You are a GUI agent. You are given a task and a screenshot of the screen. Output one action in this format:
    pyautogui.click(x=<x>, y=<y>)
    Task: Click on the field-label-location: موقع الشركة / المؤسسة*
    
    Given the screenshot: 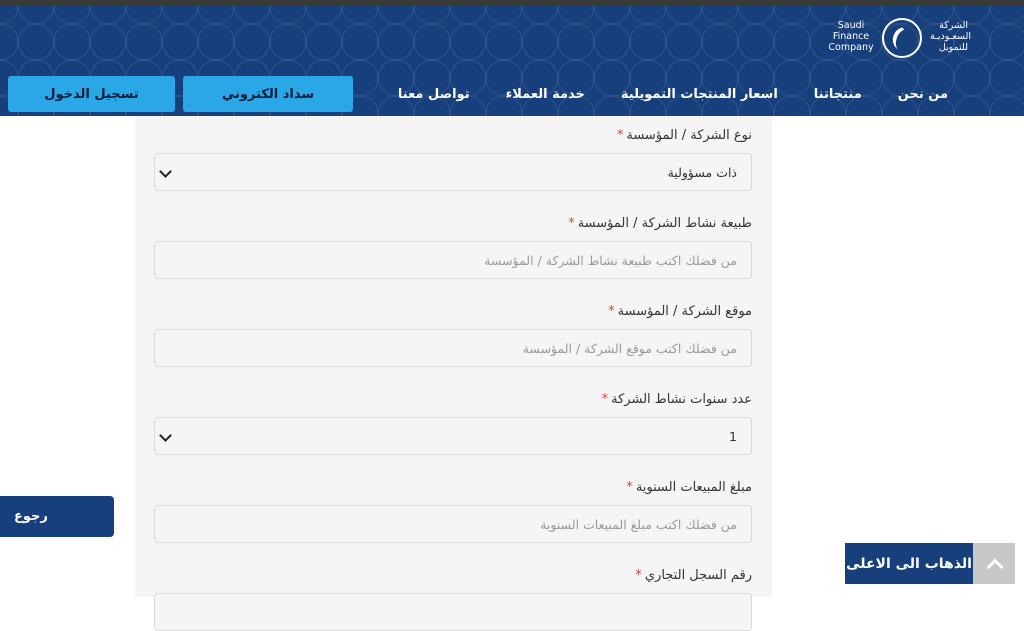 What is the action you would take?
    pyautogui.click(x=680, y=311)
    